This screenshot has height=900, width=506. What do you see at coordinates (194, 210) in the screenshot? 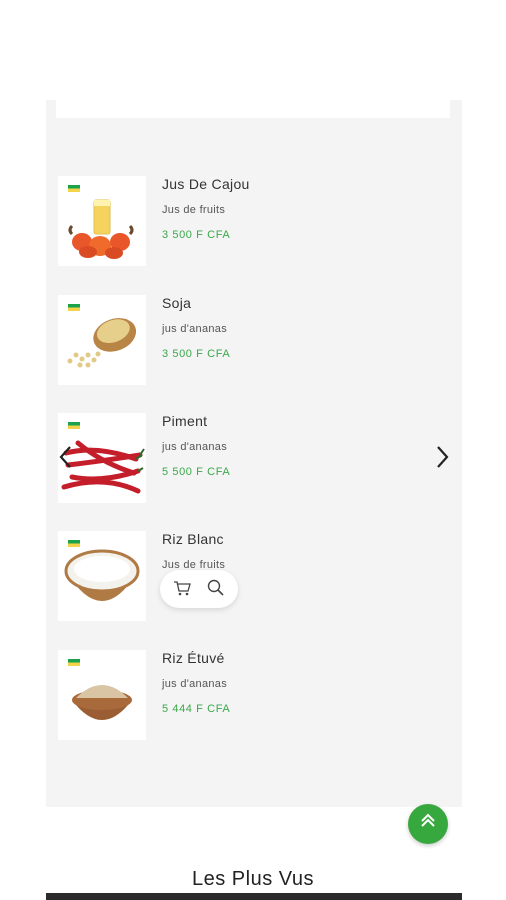
I see `product-category: Jus de fruits` at bounding box center [194, 210].